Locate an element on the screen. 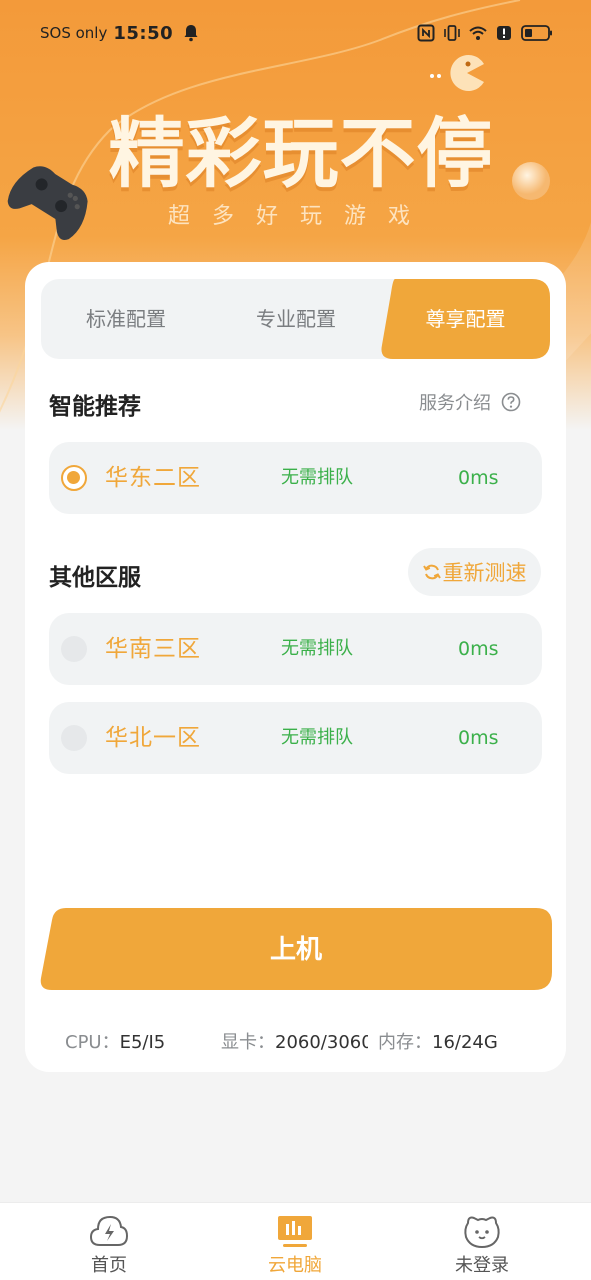 The height and width of the screenshot is (1280, 591). smart-recommend-title: 智能推荐 is located at coordinates (95, 407).